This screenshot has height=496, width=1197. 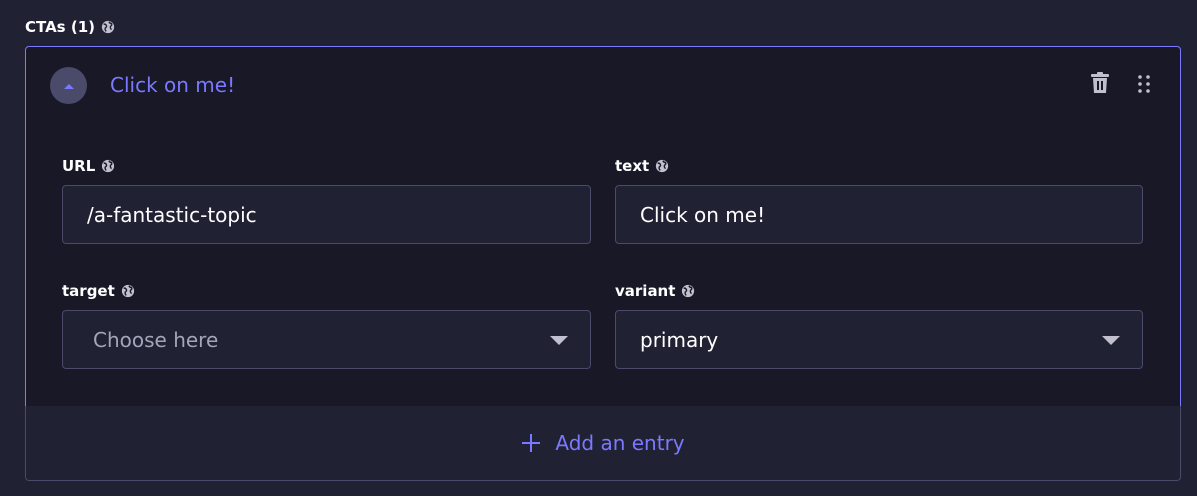 I want to click on url-input: /a-fantastic-topic, so click(x=326, y=214).